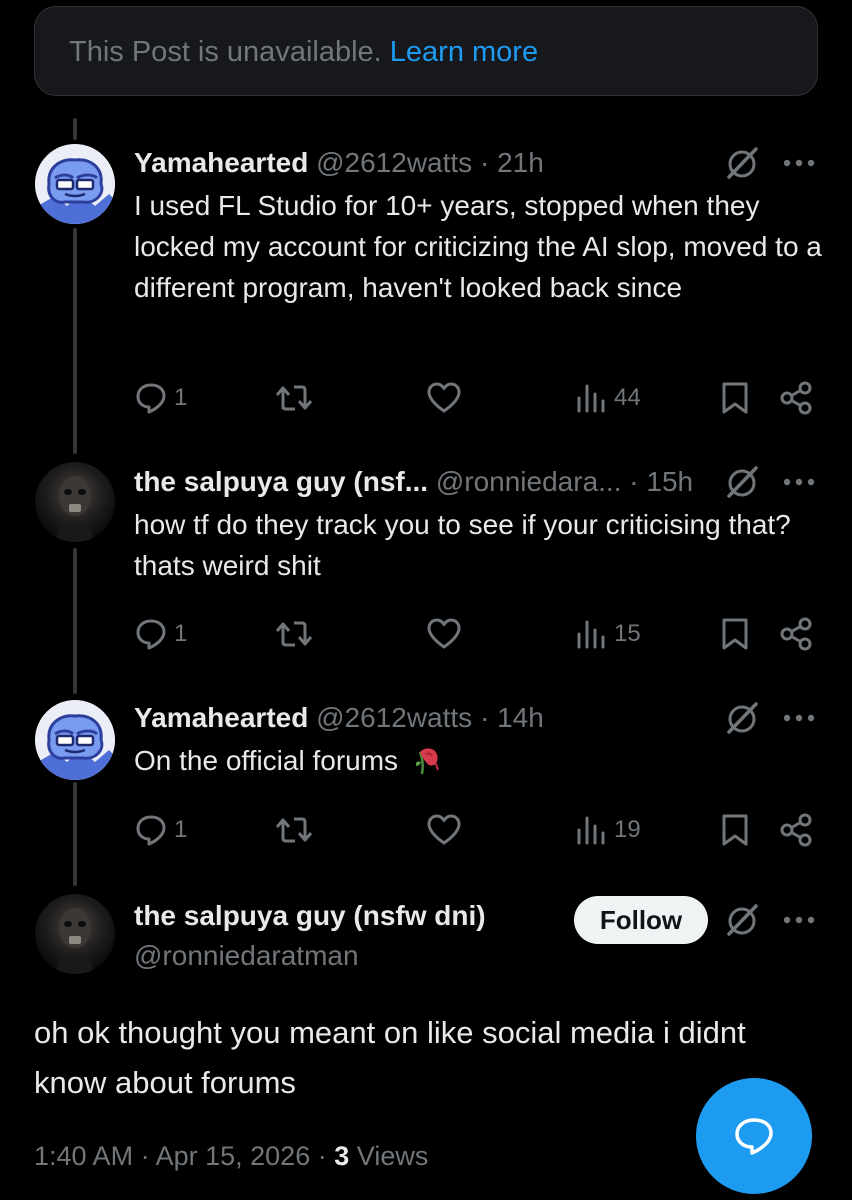  Describe the element at coordinates (354, 916) in the screenshot. I see `display-name: the salpuya guy (nsfw dni)` at that location.